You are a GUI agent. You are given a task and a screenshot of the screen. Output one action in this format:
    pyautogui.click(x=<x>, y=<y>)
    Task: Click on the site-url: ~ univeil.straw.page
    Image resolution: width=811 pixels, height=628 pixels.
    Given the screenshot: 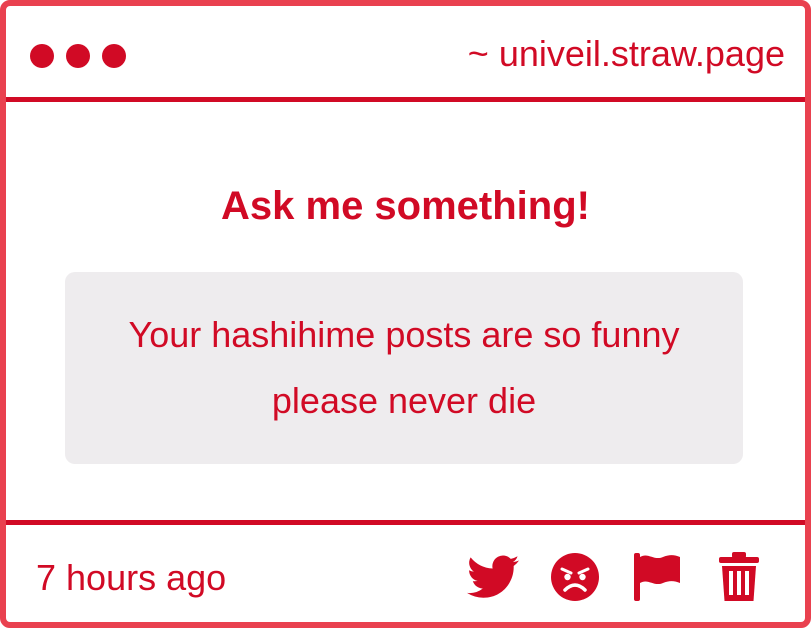 What is the action you would take?
    pyautogui.click(x=626, y=54)
    